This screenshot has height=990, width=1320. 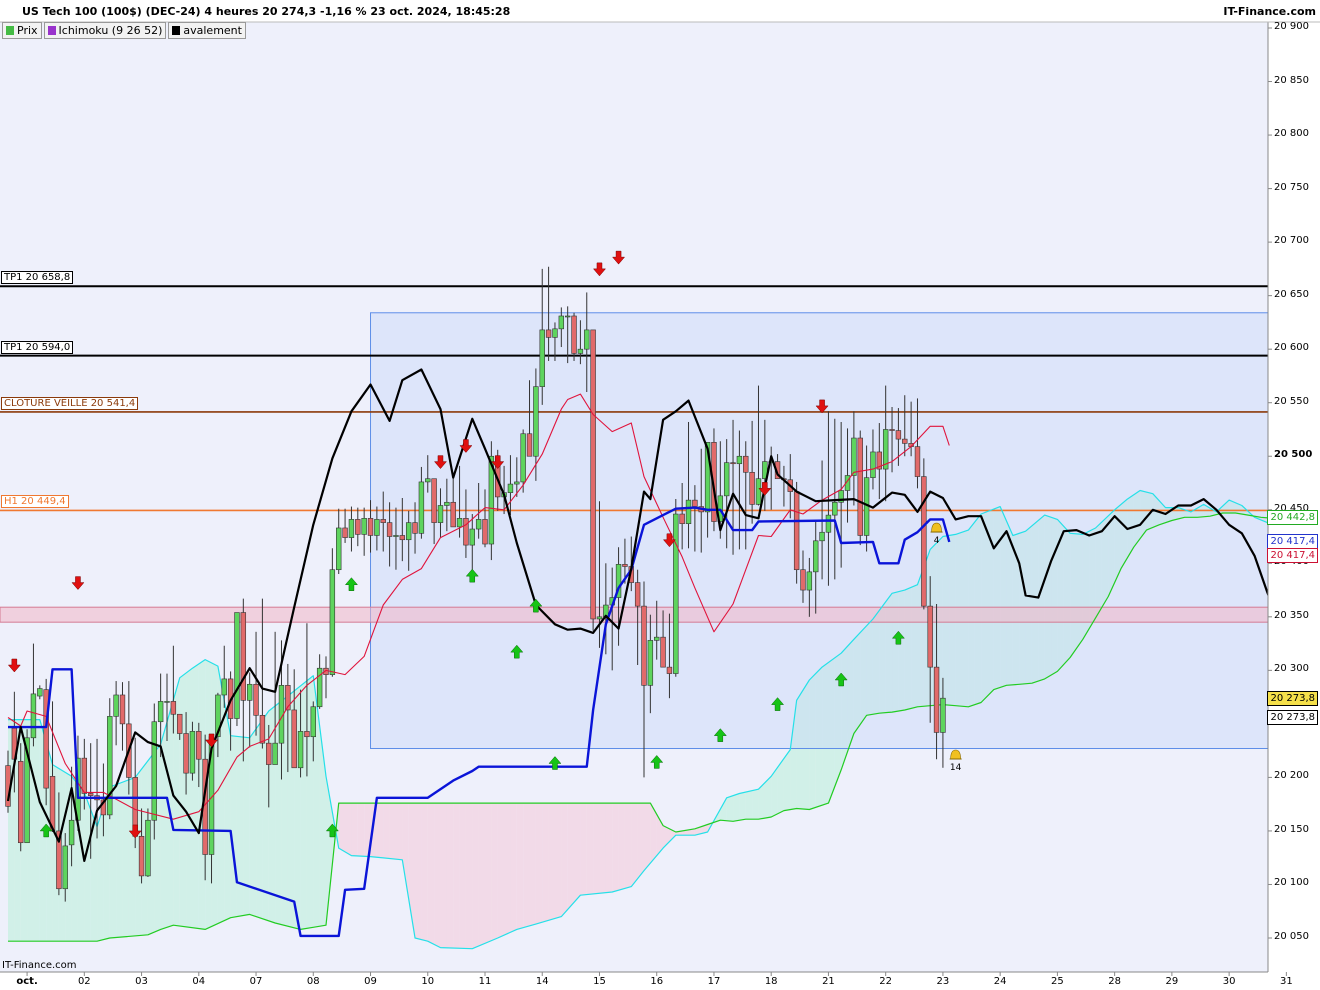 What do you see at coordinates (51, 30) in the screenshot?
I see `legend-swatch-ichimoku` at bounding box center [51, 30].